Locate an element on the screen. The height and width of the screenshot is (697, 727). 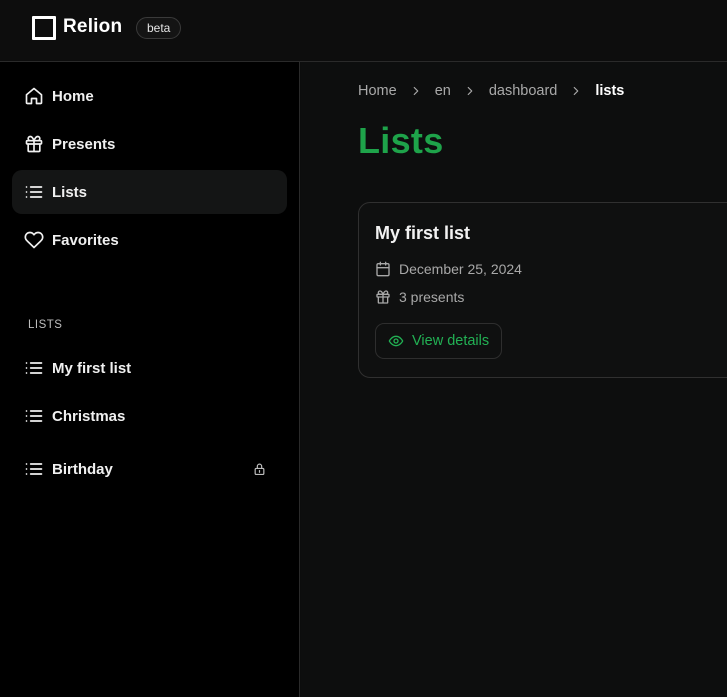
sidebar-list-birthday: Birthday is located at coordinates (149, 469).